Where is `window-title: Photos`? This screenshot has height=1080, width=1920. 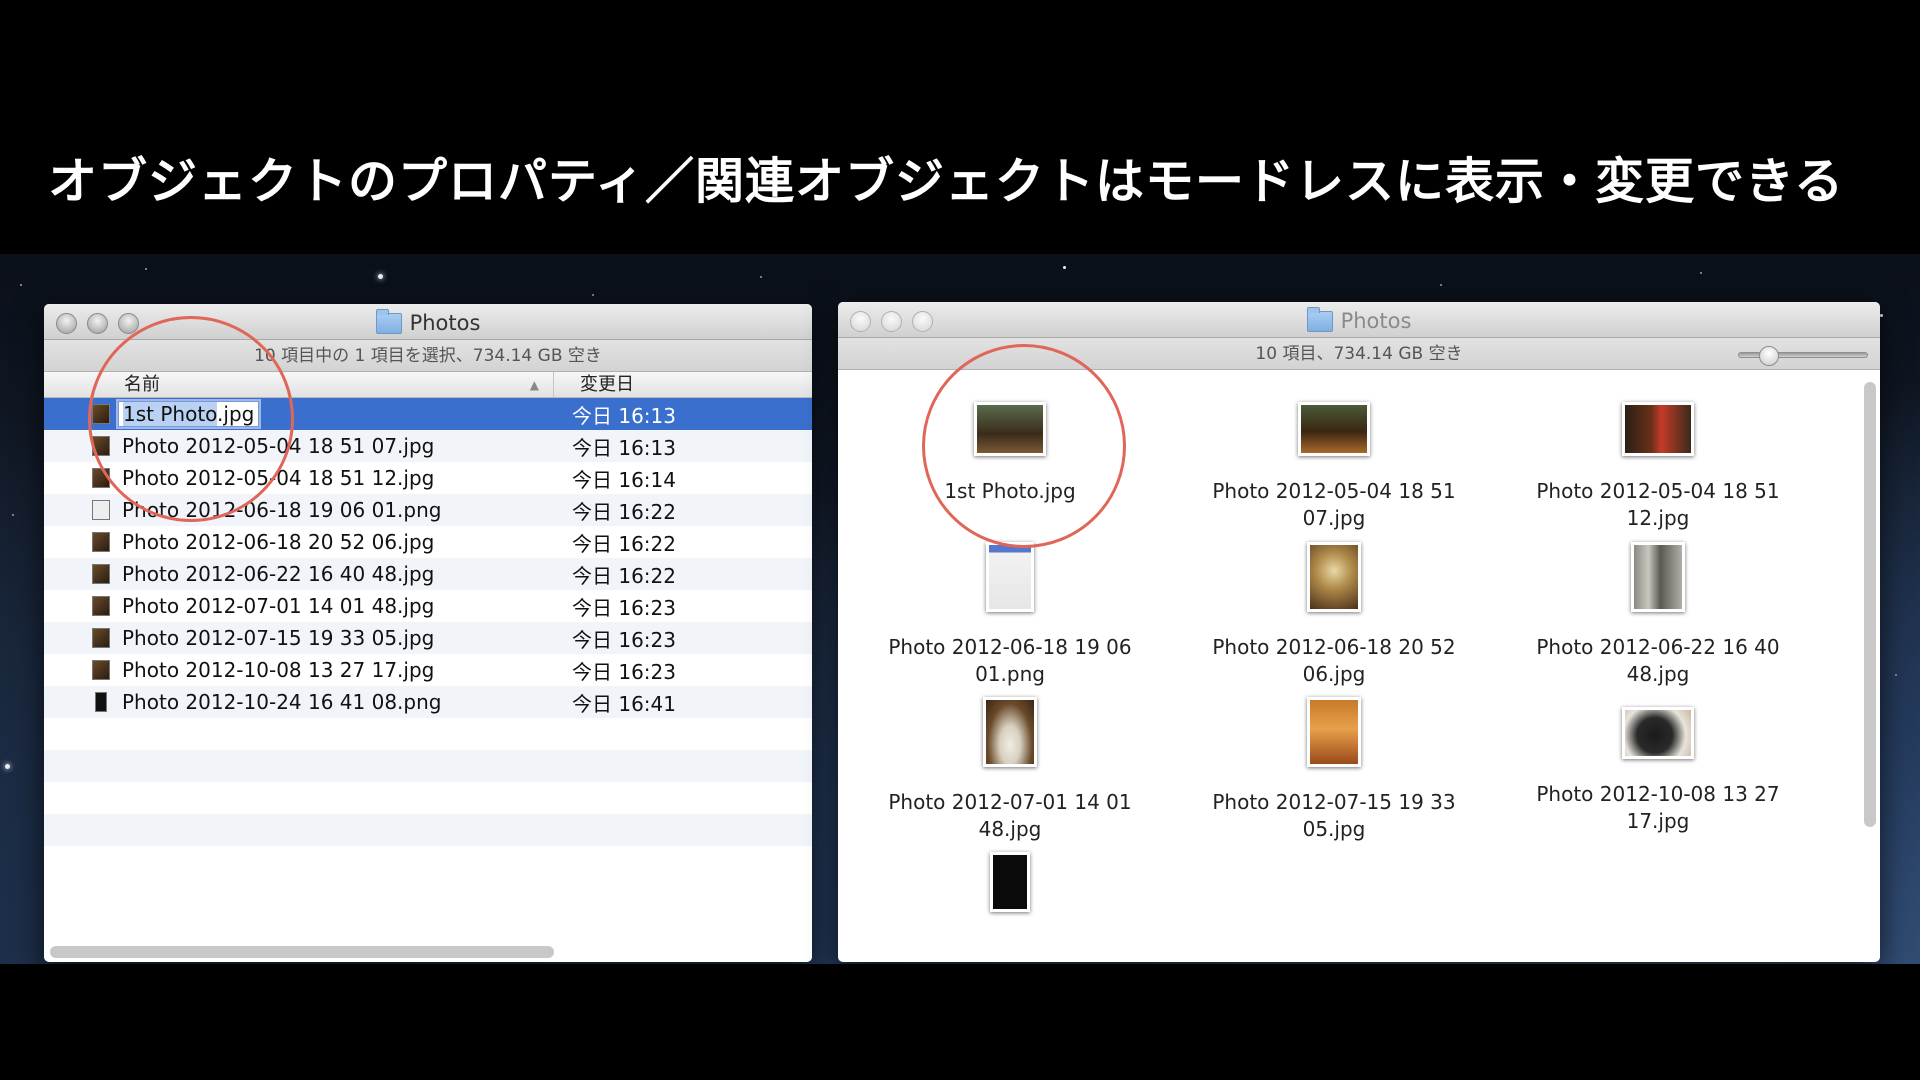 window-title: Photos is located at coordinates (1359, 319).